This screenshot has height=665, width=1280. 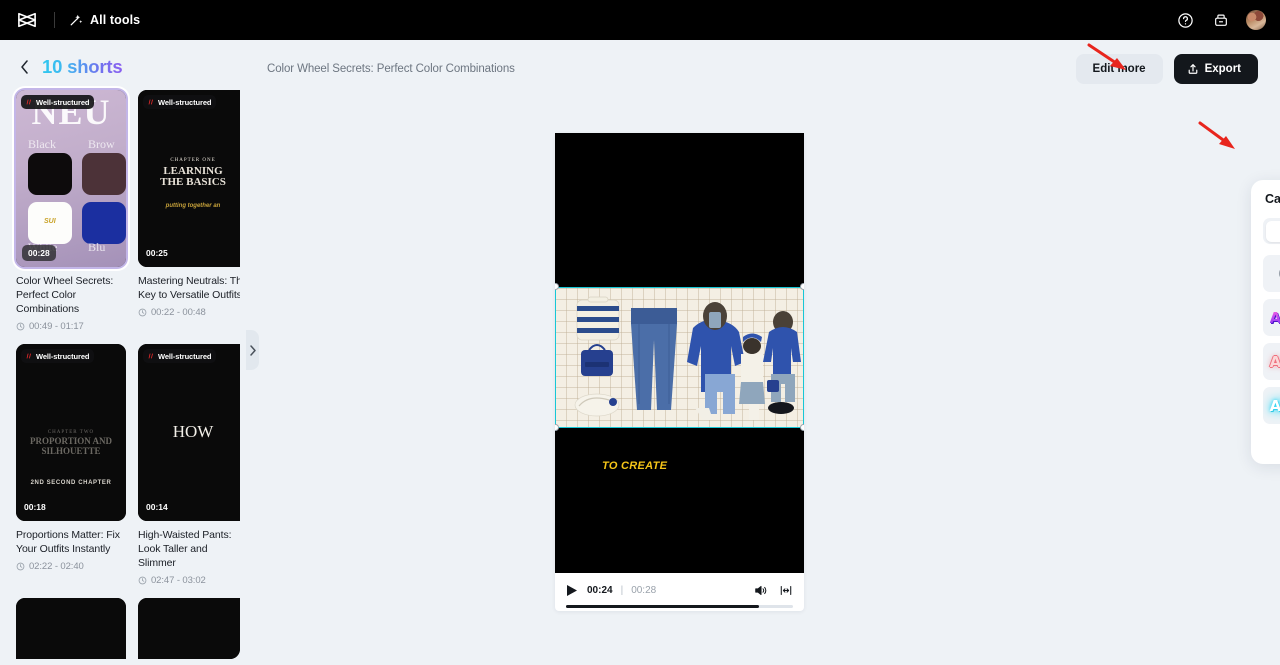 I want to click on avatar, so click(x=1256, y=20).